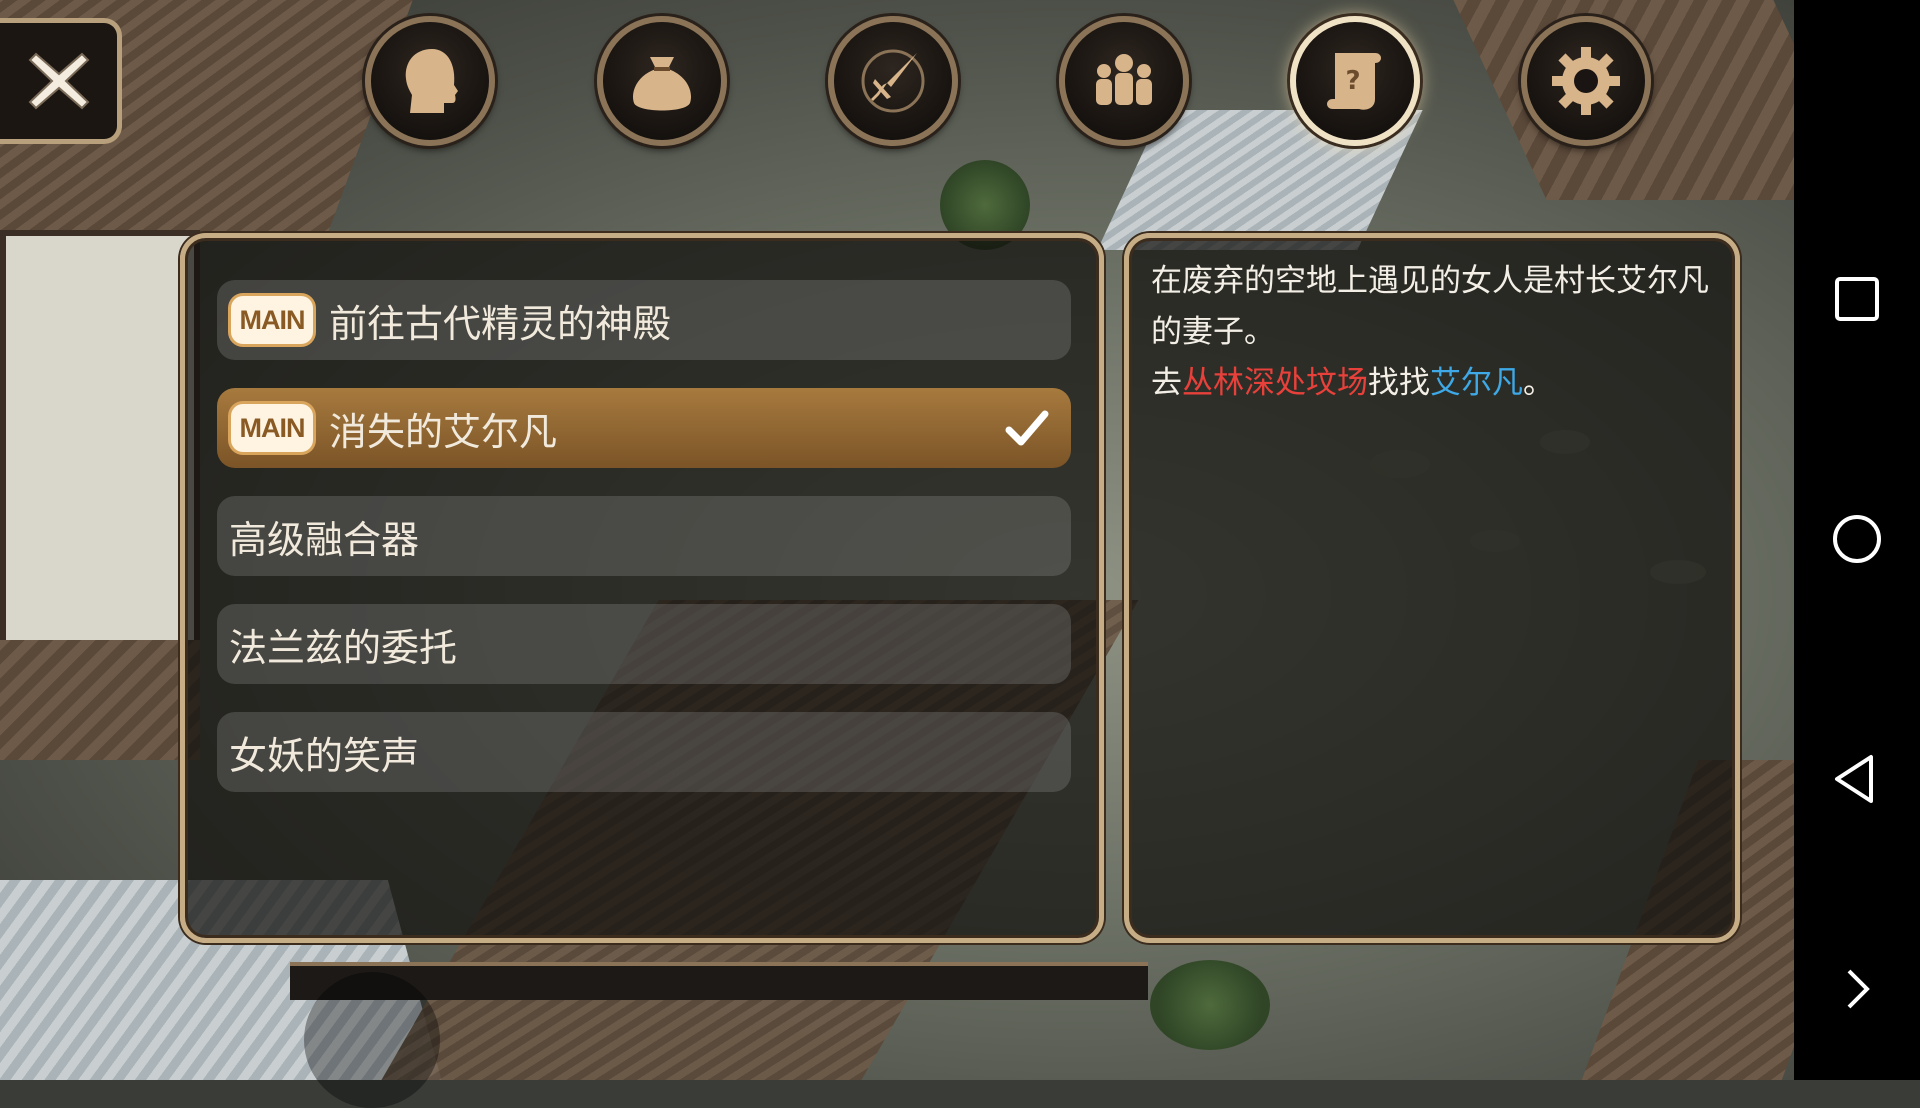 This screenshot has height=1108, width=1920. Describe the element at coordinates (644, 752) in the screenshot. I see `quest-item-banshee-laugh: 女妖的笑声` at that location.